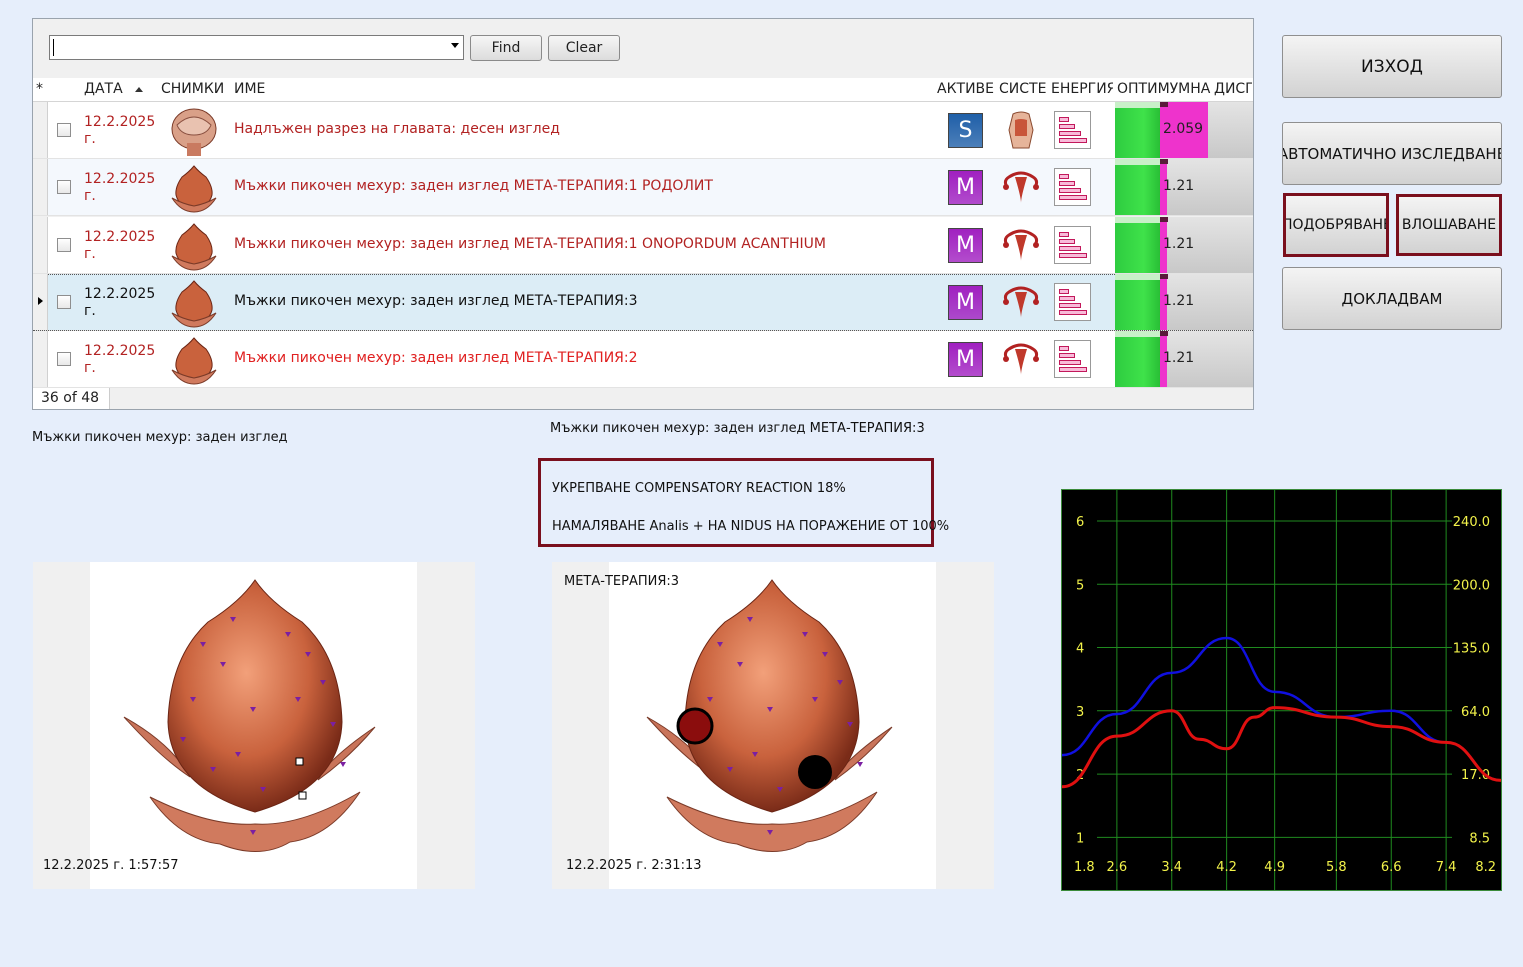  What do you see at coordinates (1165, 89) in the screenshot?
I see `header-optimal: ОПТИМУМНА` at bounding box center [1165, 89].